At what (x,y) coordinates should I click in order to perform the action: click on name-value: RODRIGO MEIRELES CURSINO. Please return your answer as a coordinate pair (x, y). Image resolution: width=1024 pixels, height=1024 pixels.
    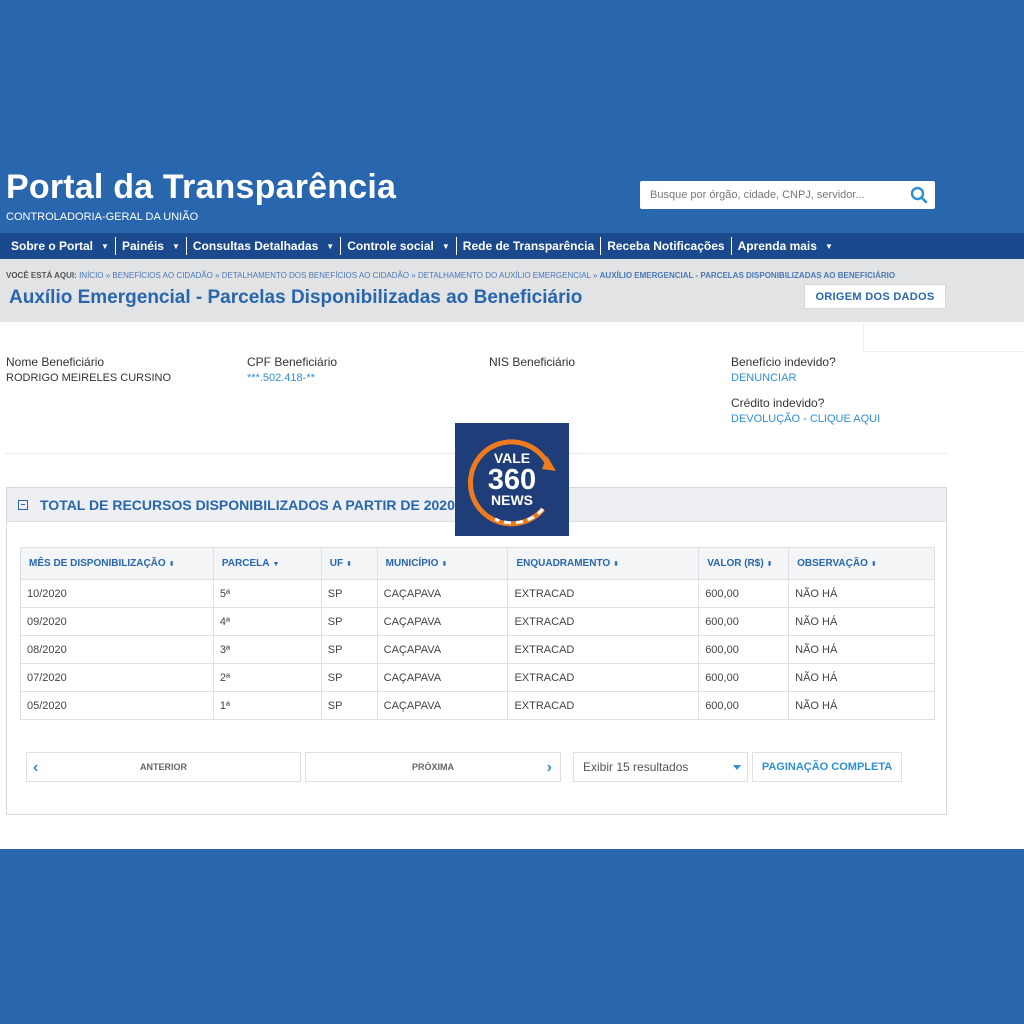
    Looking at the image, I should click on (89, 378).